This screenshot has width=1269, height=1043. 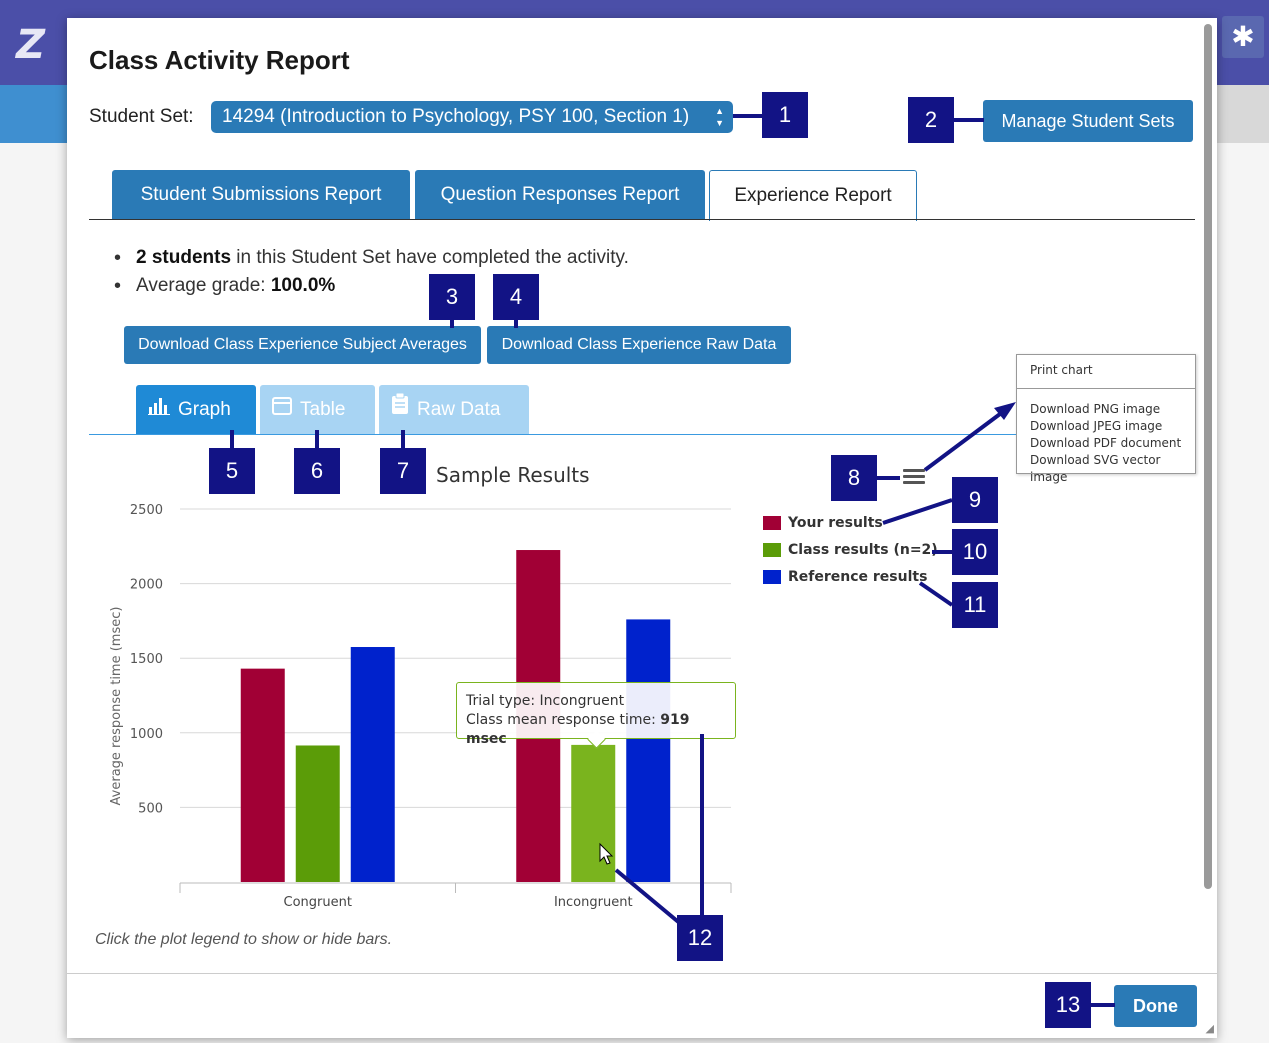 I want to click on tooltip-trial-type: Trial type: Incongruent, so click(x=545, y=701).